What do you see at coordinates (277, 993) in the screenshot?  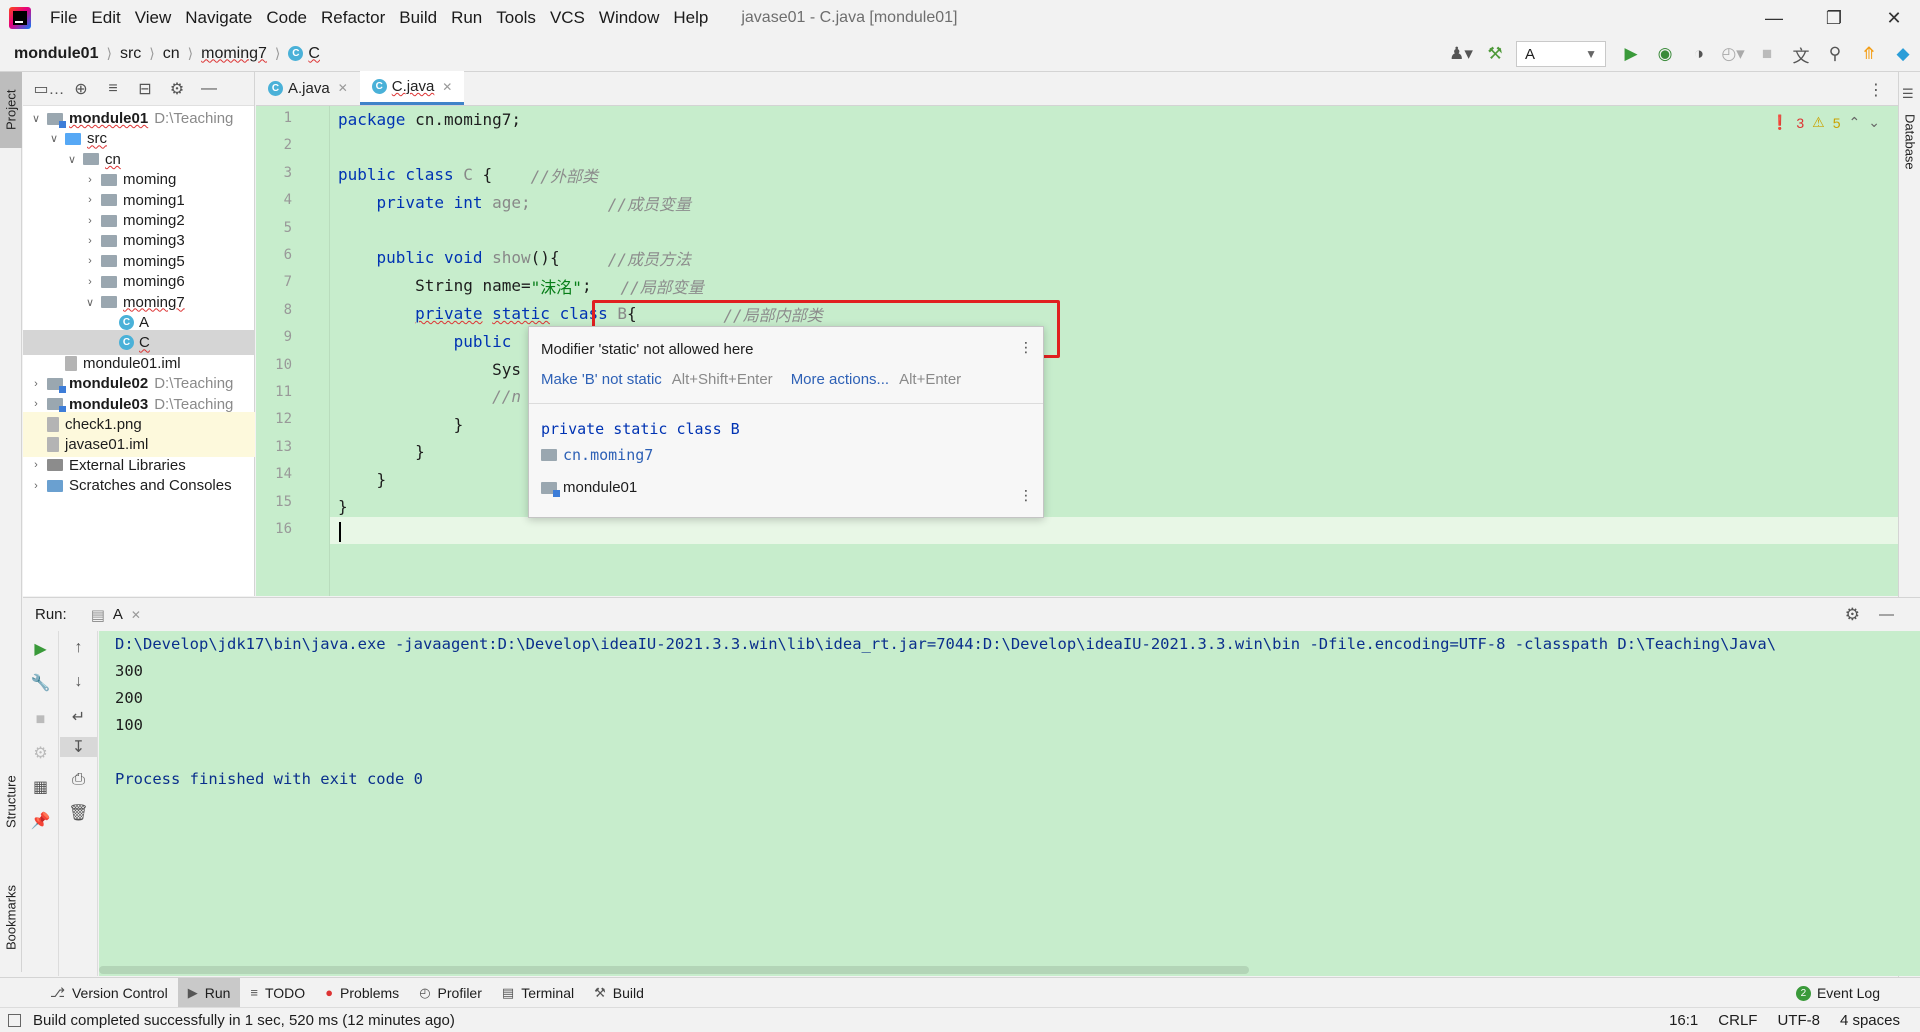 I see `tool-todo: ≡ TODO` at bounding box center [277, 993].